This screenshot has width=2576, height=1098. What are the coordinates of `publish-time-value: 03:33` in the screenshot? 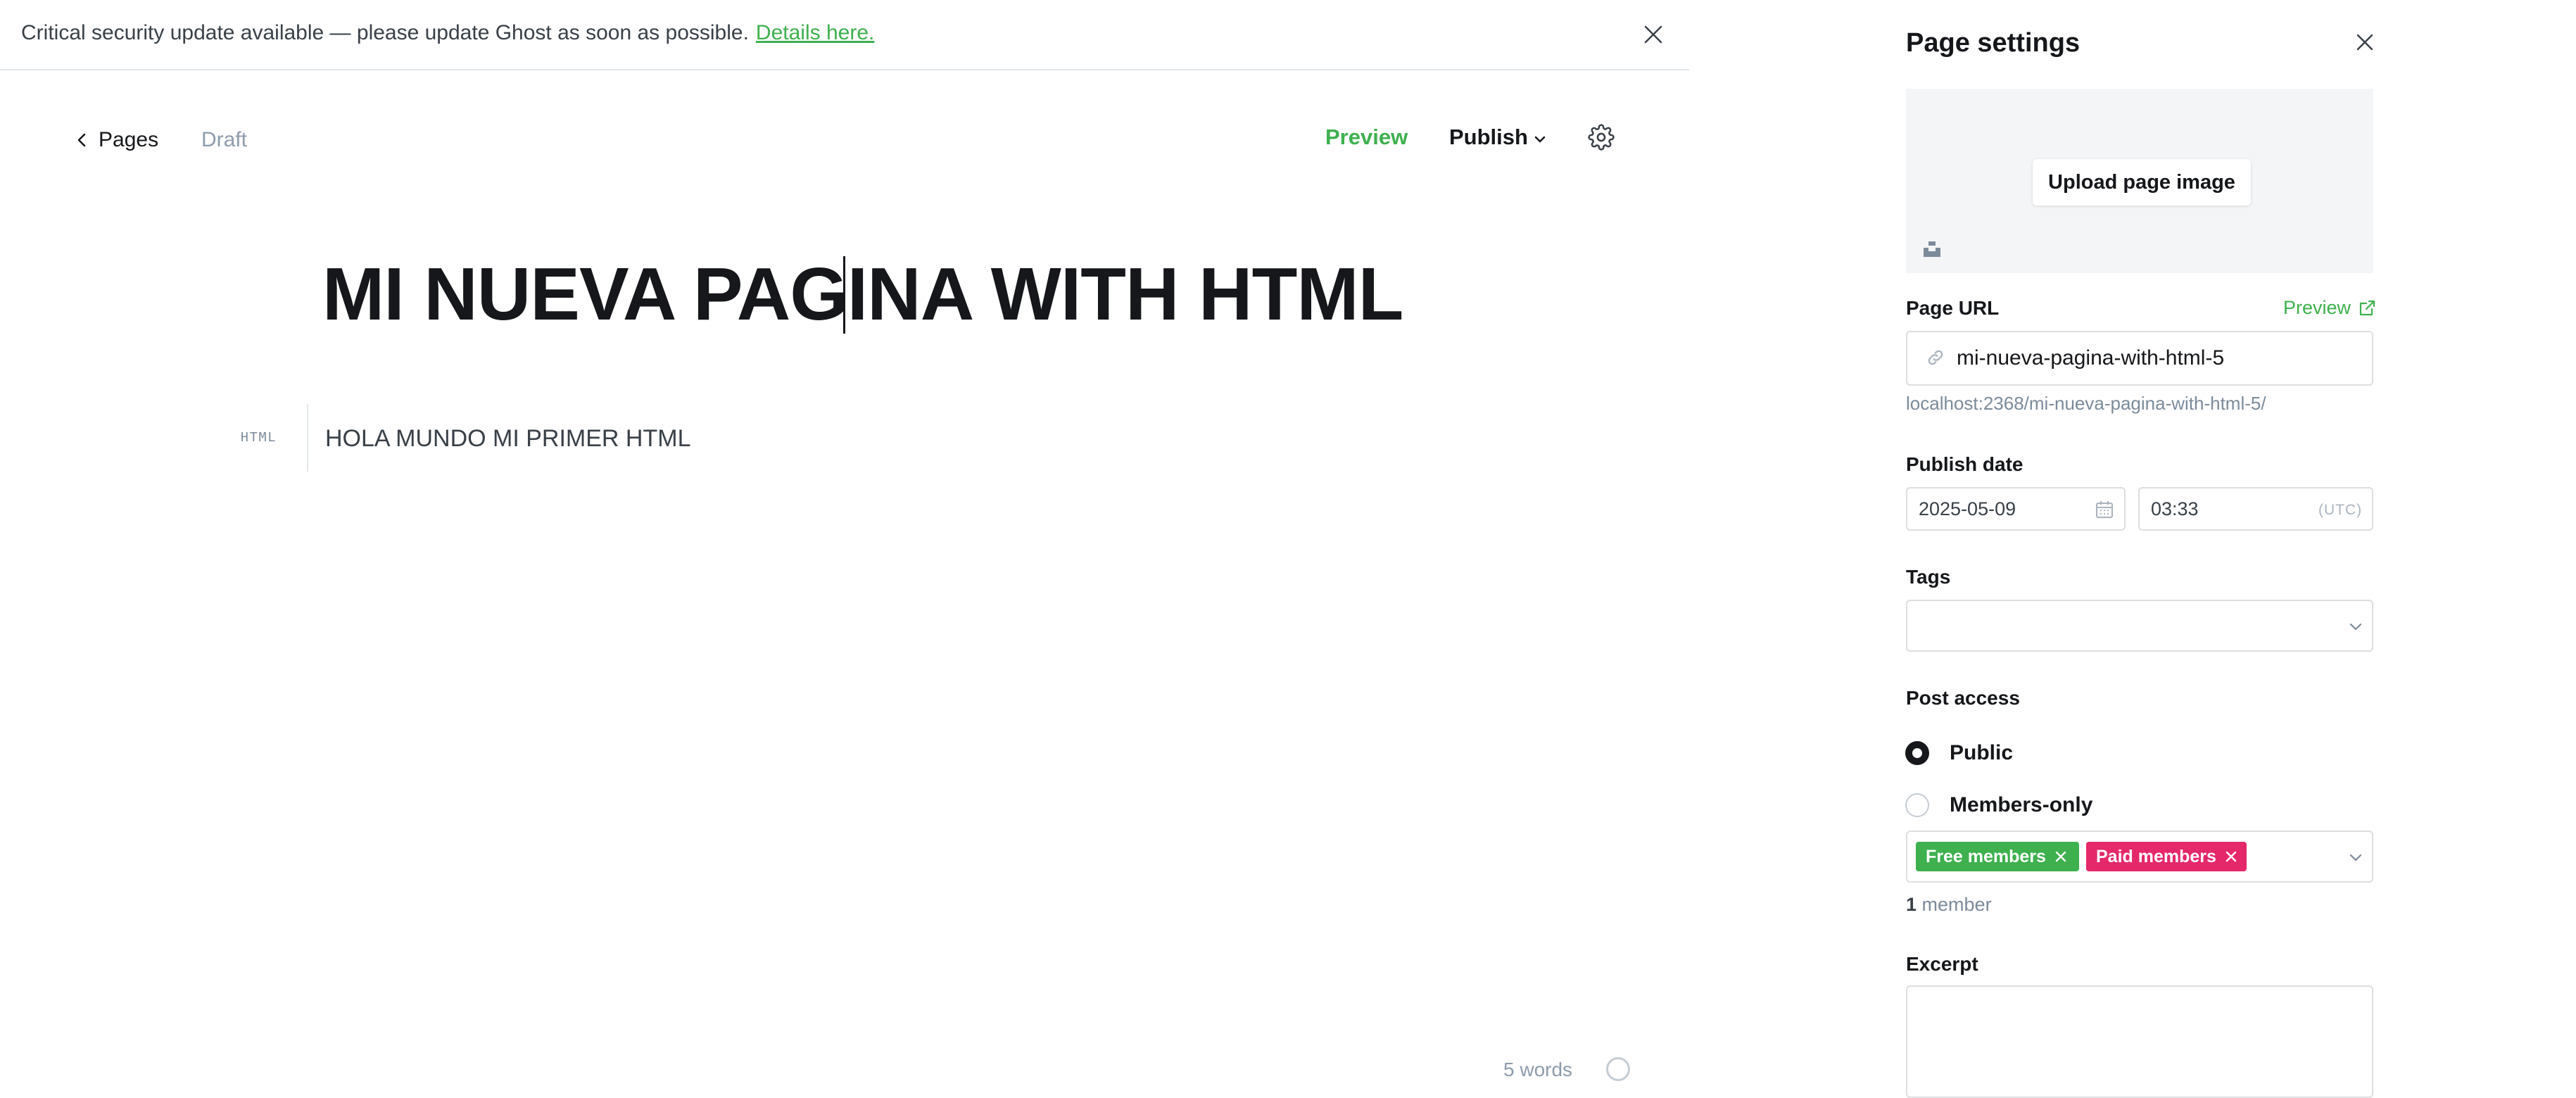 It's located at (2175, 509).